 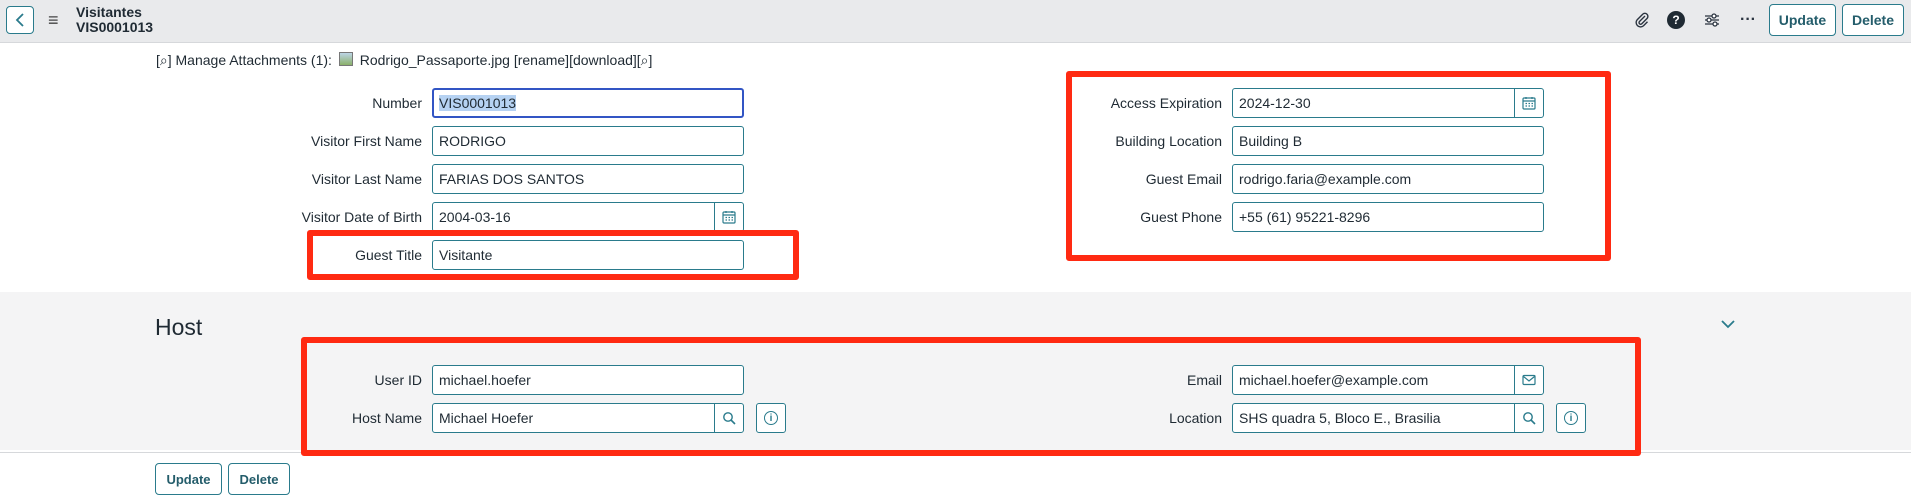 I want to click on access-expiration-field: 2024-12-30, so click(x=1373, y=103).